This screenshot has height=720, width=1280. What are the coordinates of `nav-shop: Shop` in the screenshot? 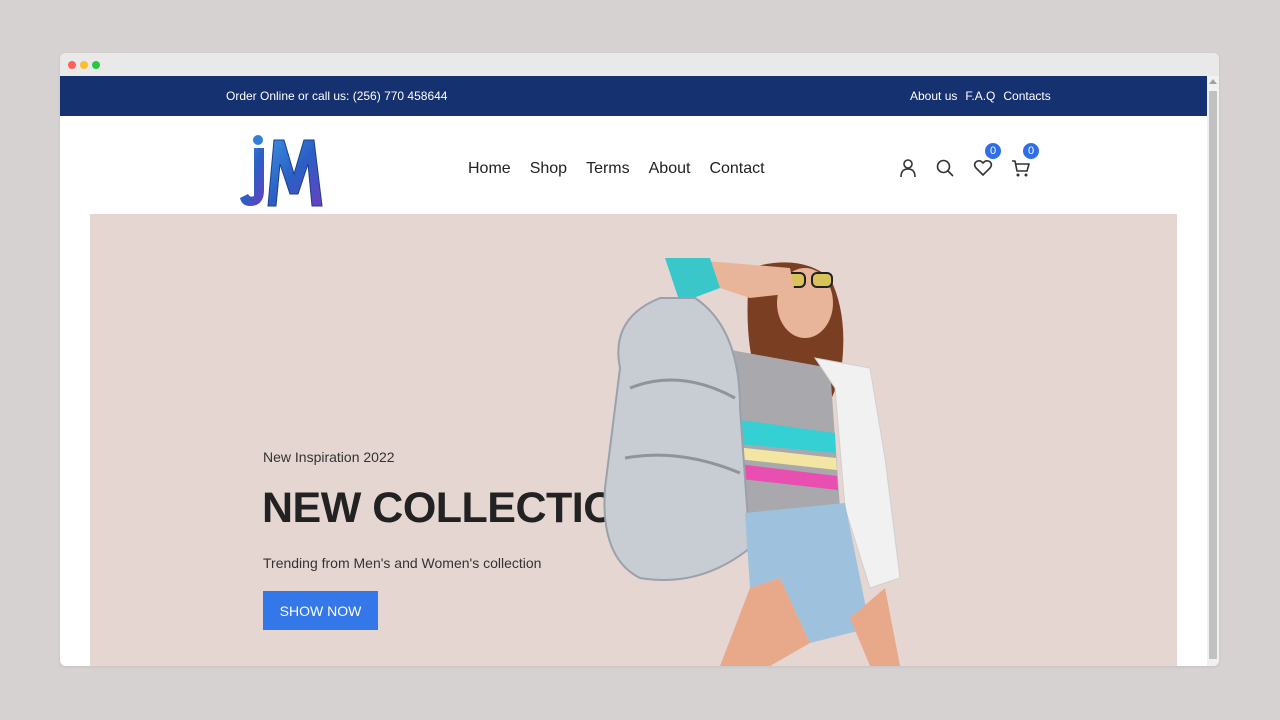 It's located at (548, 169).